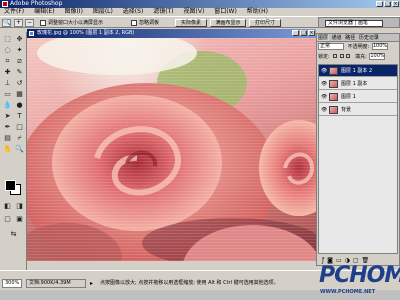  Describe the element at coordinates (265, 23) in the screenshot. I see `print-size-button: 打印尺寸` at that location.